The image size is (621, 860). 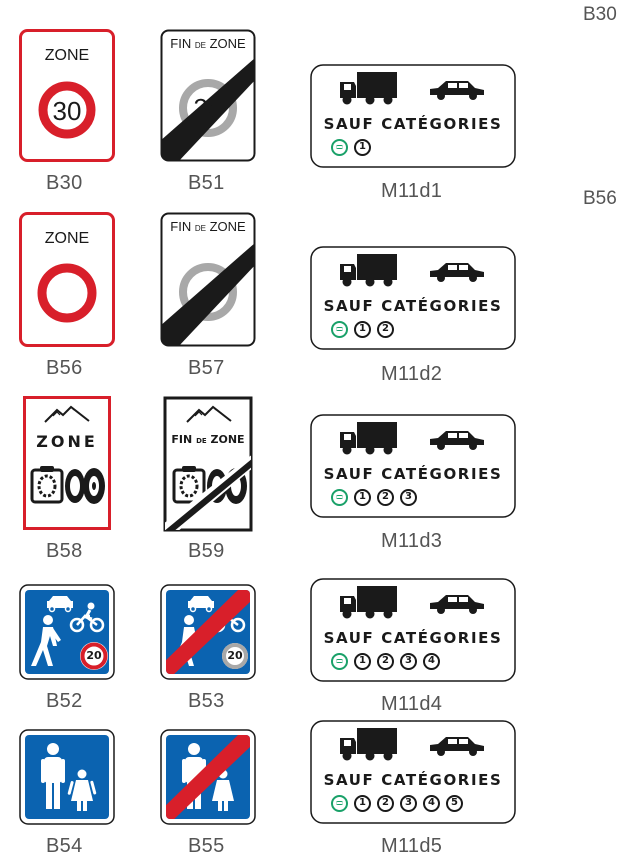 I want to click on sign-b56: ZONE, so click(x=67, y=279).